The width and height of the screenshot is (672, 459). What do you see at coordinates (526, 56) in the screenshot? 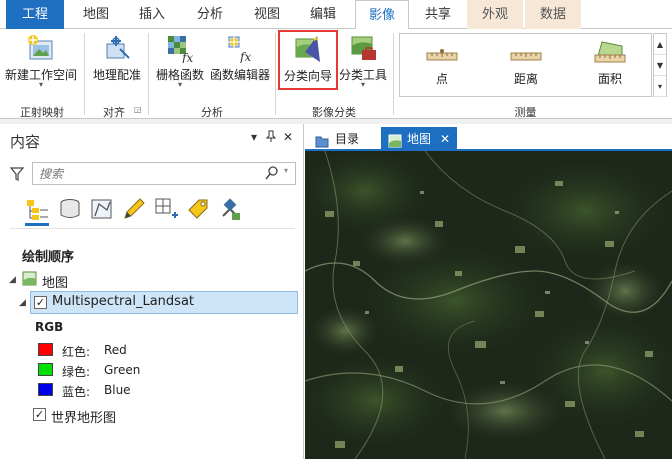
I see `ruler-distance-icon` at bounding box center [526, 56].